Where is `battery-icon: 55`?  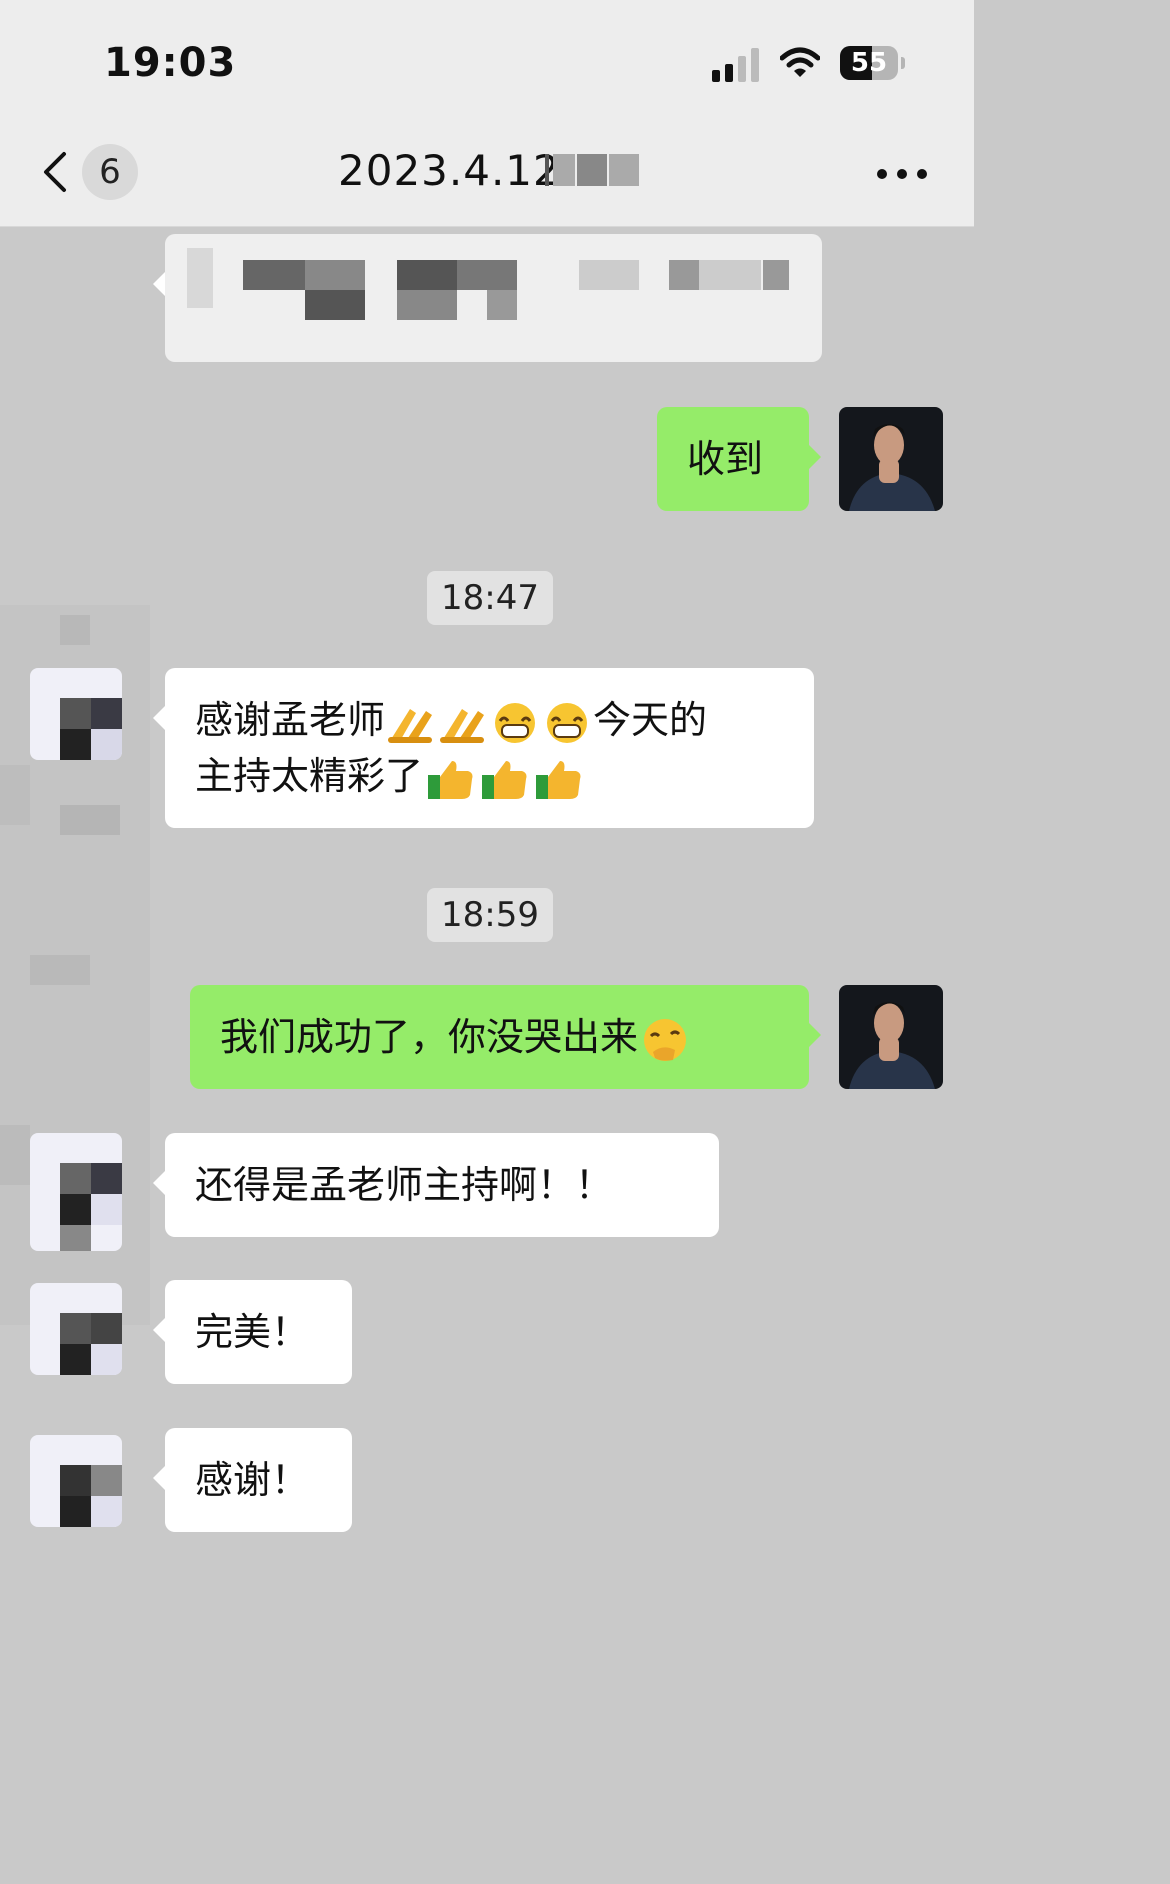 battery-icon: 55 is located at coordinates (872, 63).